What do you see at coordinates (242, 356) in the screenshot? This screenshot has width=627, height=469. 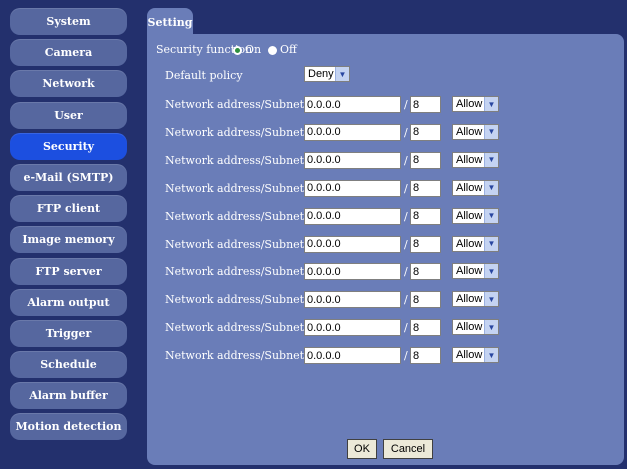 I see `network-subnet-label: Network address/Subnet10` at bounding box center [242, 356].